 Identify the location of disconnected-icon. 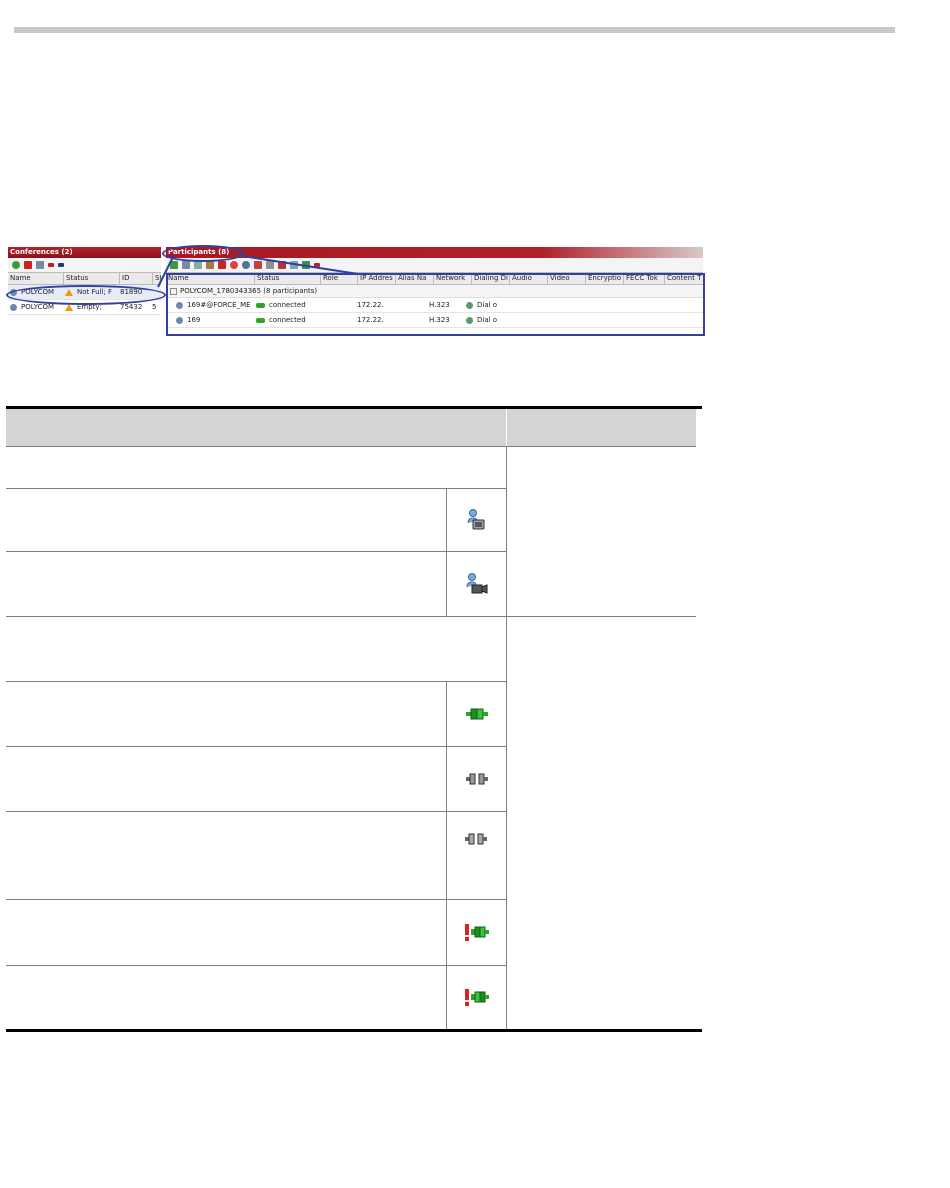
(476, 779).